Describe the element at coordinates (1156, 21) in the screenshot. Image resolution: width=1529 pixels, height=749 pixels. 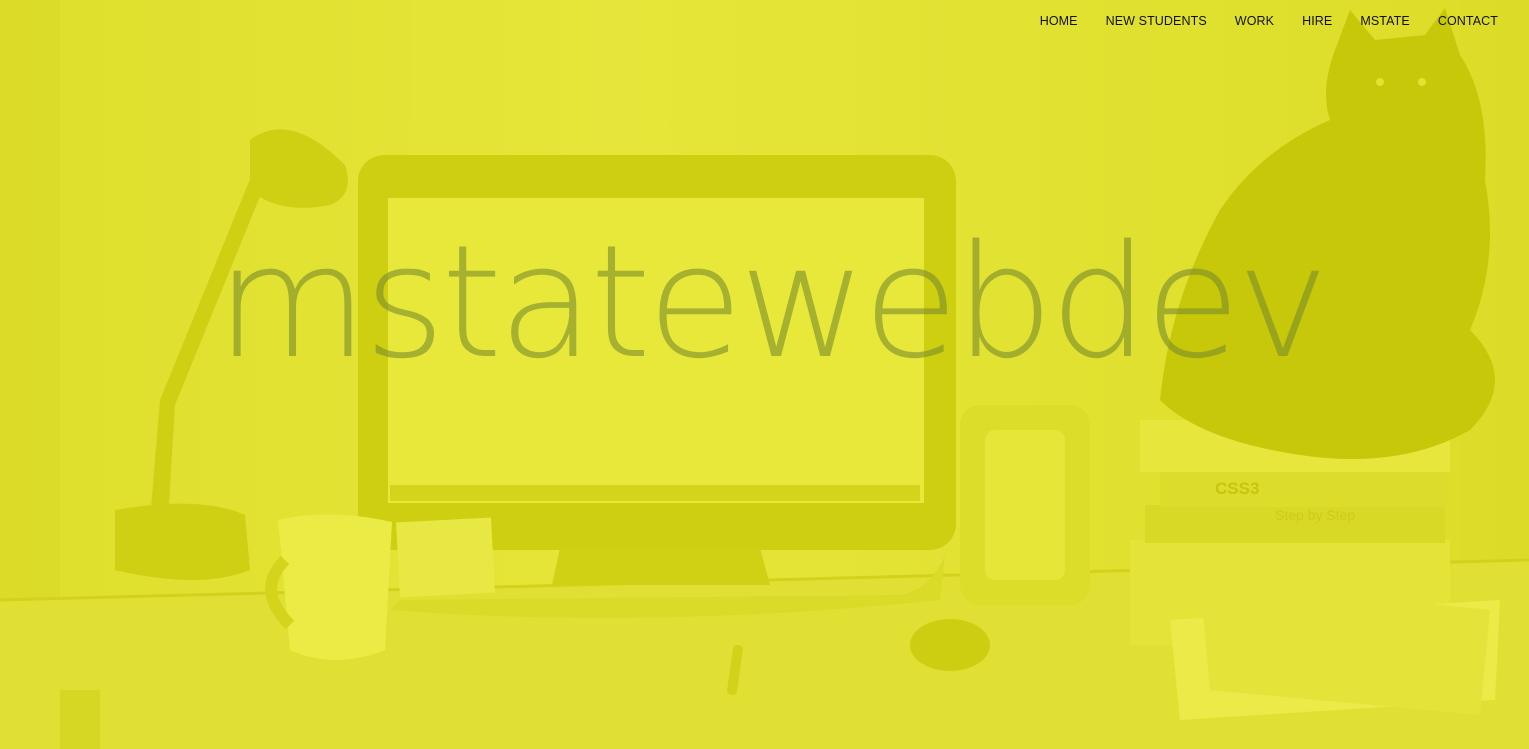
I see `nav-new-students-link: NEW STUDENTS` at that location.